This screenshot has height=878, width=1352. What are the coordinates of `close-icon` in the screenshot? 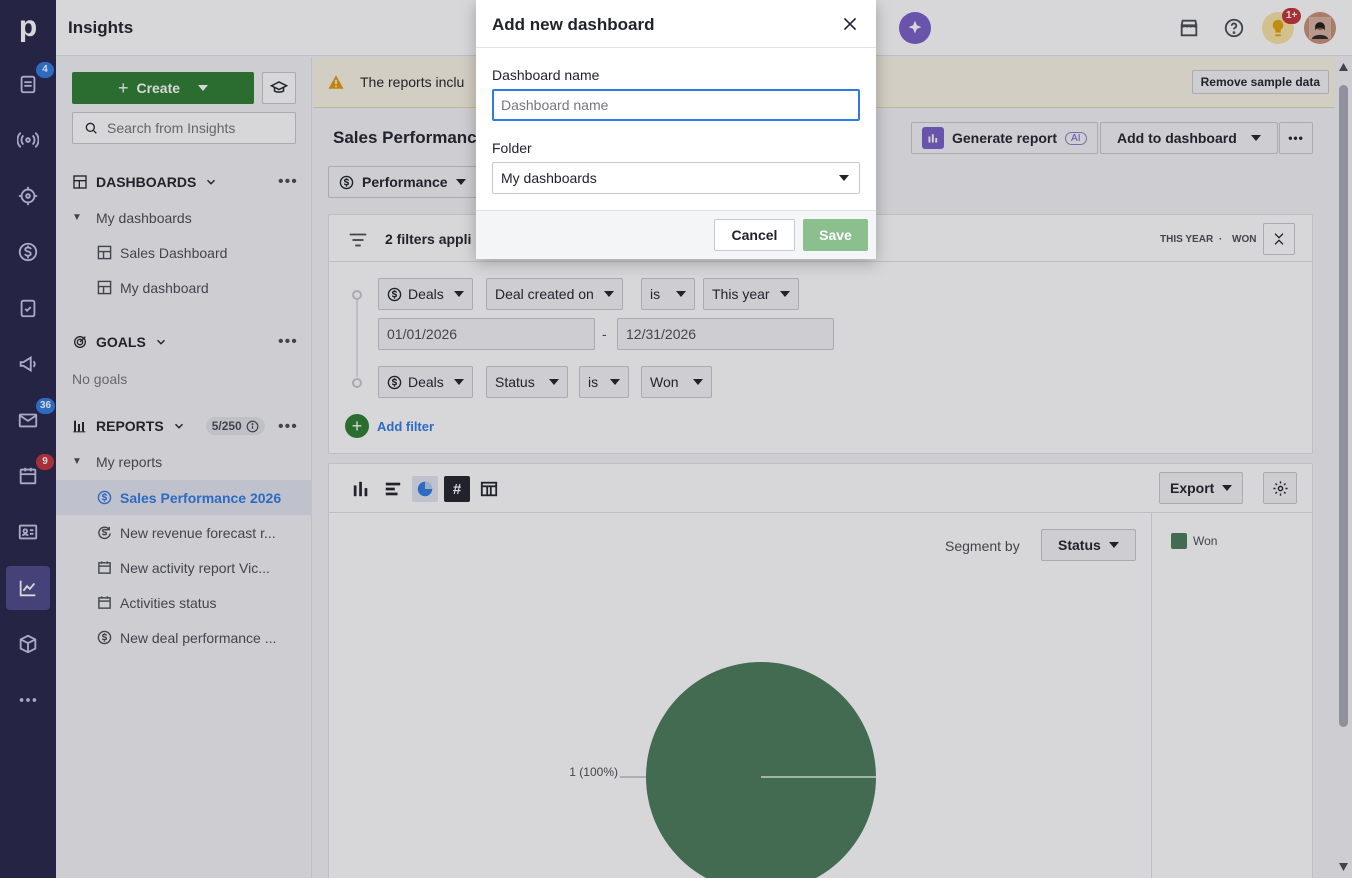 It's located at (850, 24).